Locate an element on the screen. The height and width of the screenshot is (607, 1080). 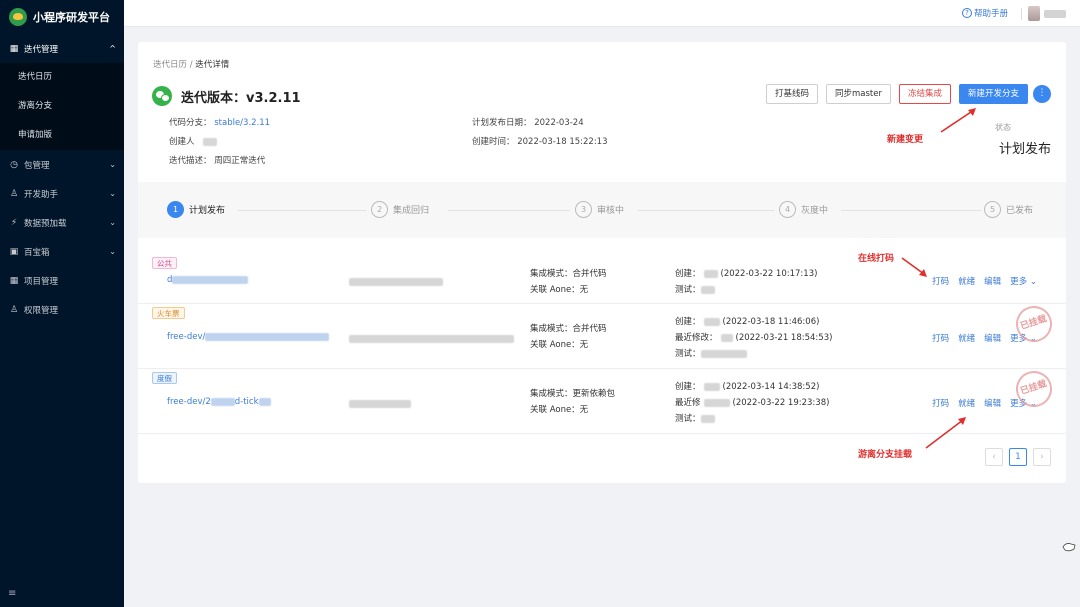
desc-meta: 迭代描述： 周四正常迭代 is located at coordinates (217, 160).